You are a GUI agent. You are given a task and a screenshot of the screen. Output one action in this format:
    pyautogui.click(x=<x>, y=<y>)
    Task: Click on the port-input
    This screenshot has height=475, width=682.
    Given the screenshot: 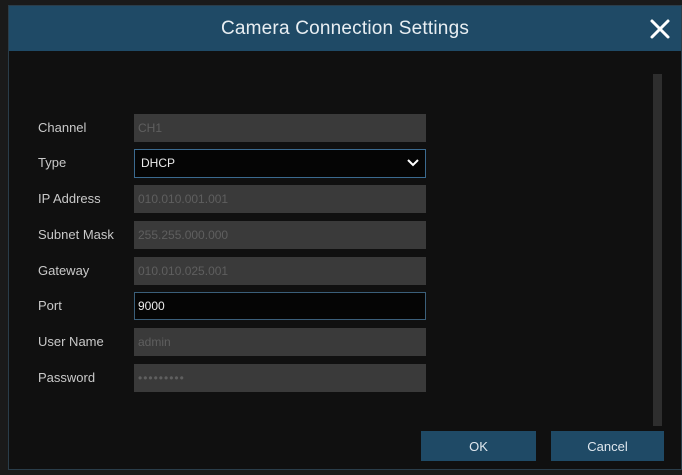 What is the action you would take?
    pyautogui.click(x=280, y=306)
    